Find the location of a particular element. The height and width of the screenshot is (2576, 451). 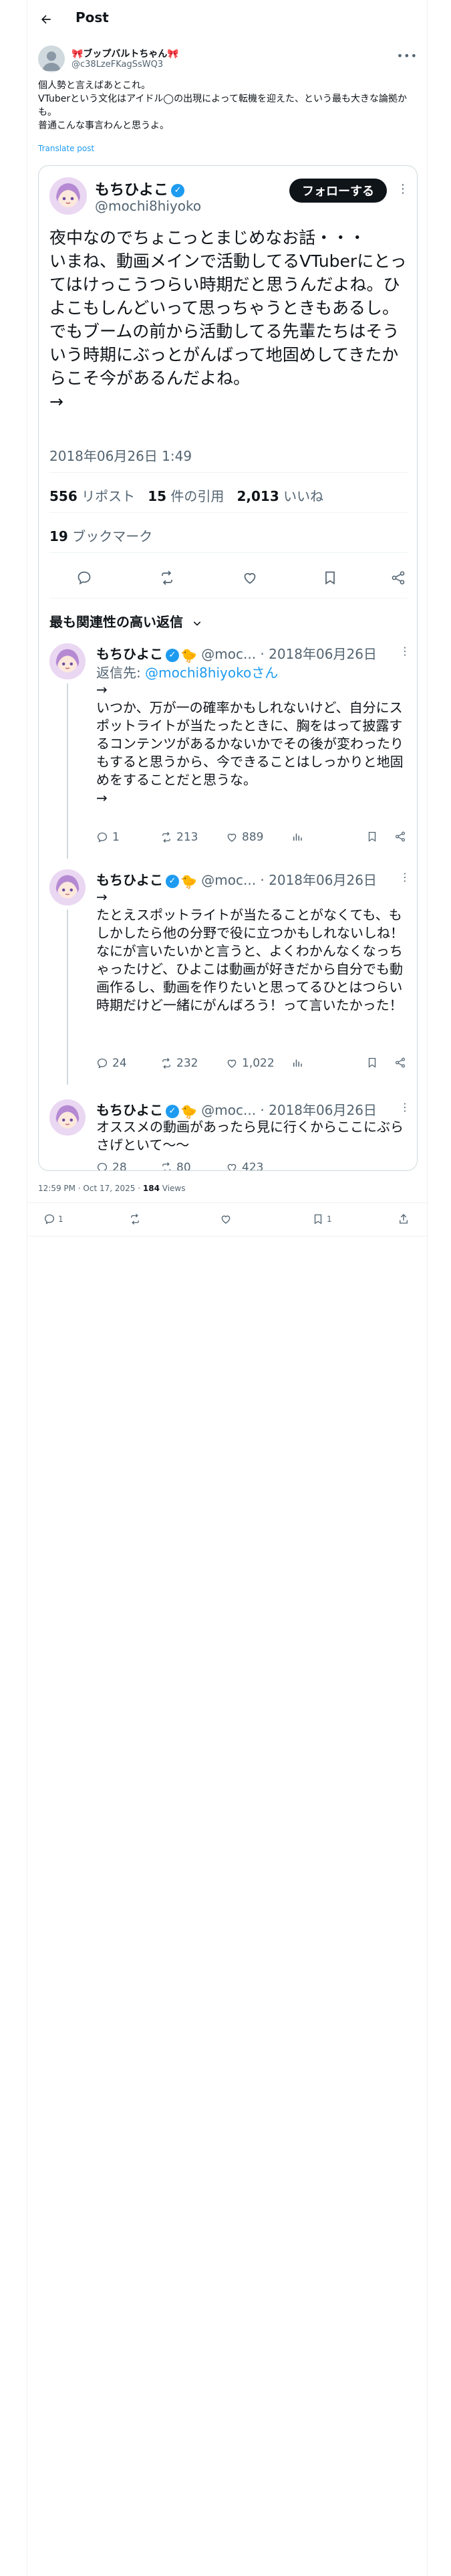

reply-button: 24 is located at coordinates (111, 1063).